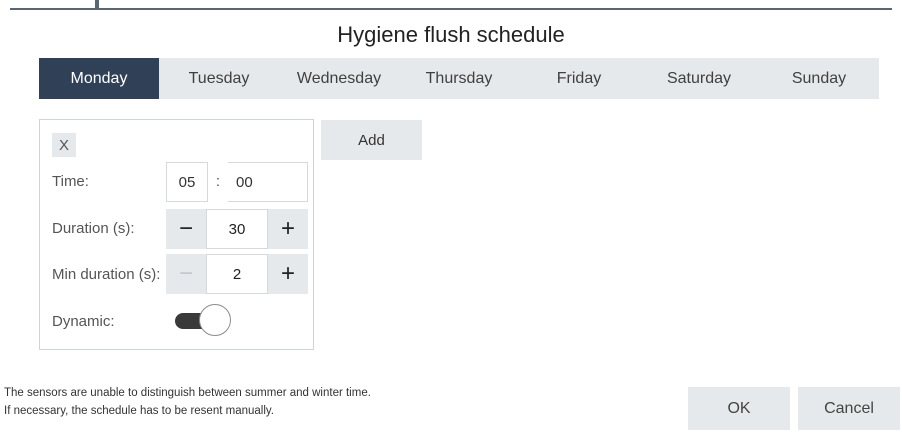  Describe the element at coordinates (451, 9) in the screenshot. I see `top-divider` at that location.